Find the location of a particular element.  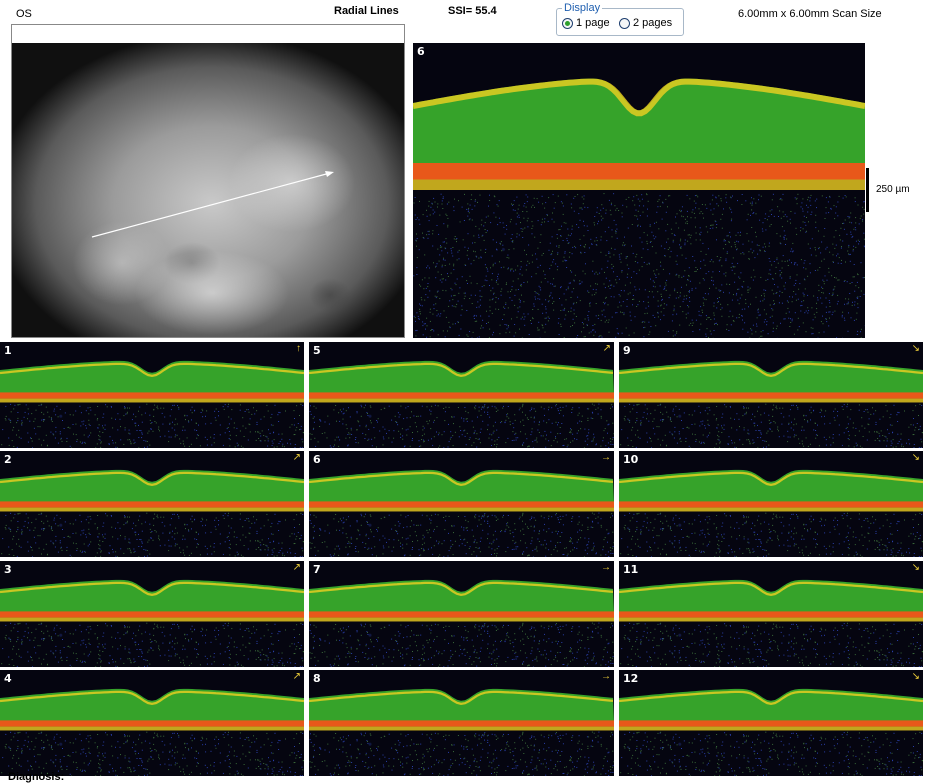

eye-label: OS is located at coordinates (24, 14).